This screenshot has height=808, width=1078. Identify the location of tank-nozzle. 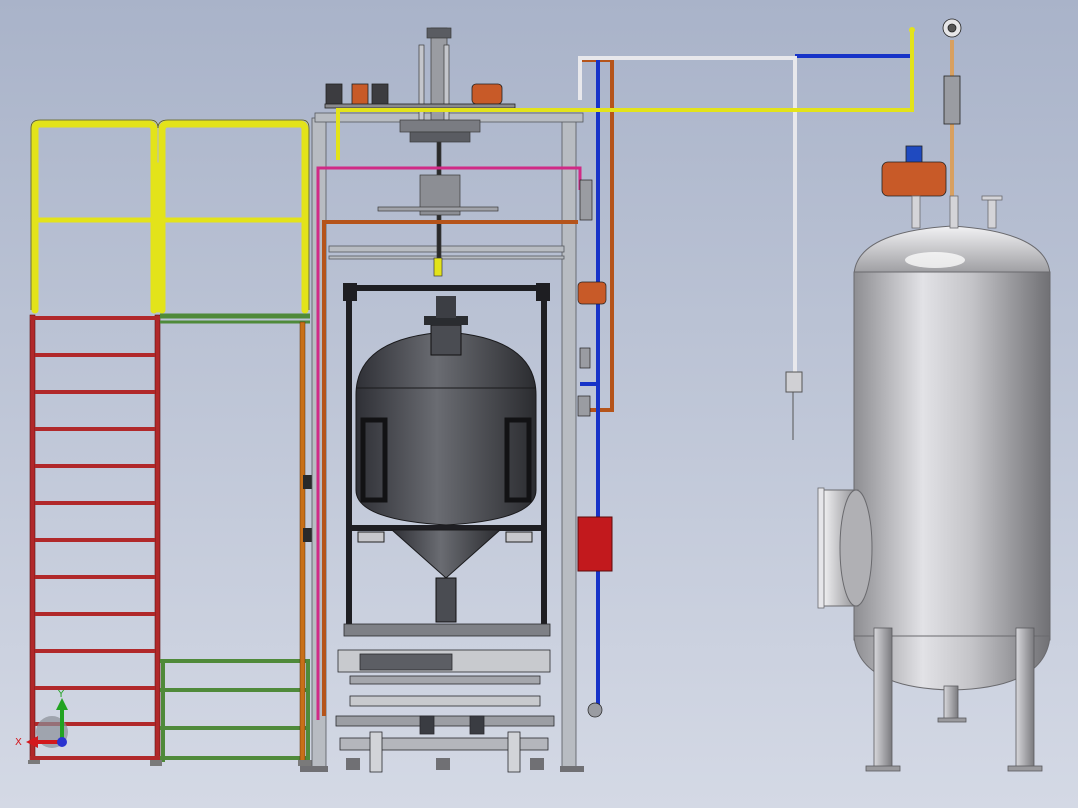
(845, 548).